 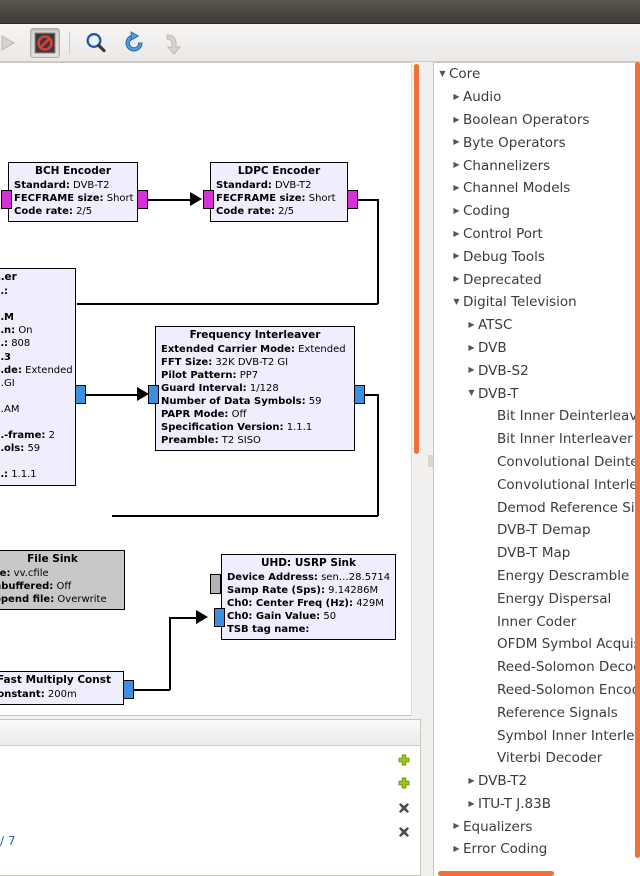 What do you see at coordinates (537, 576) in the screenshot?
I see `tree-item-energy-descramble: ▶Energy Descramble` at bounding box center [537, 576].